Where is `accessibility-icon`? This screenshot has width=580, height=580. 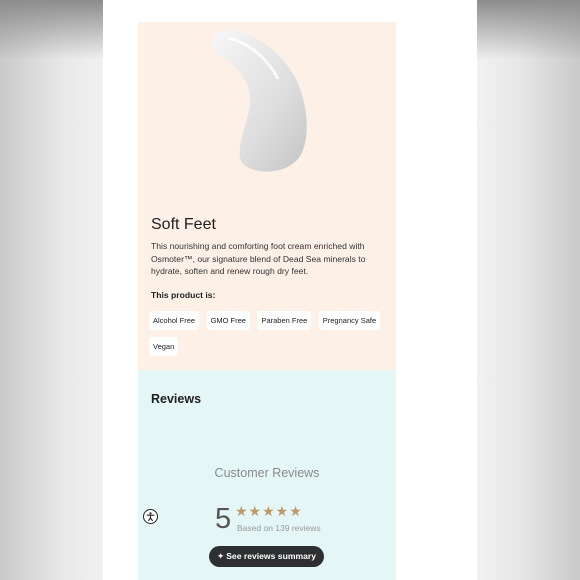 accessibility-icon is located at coordinates (150, 517).